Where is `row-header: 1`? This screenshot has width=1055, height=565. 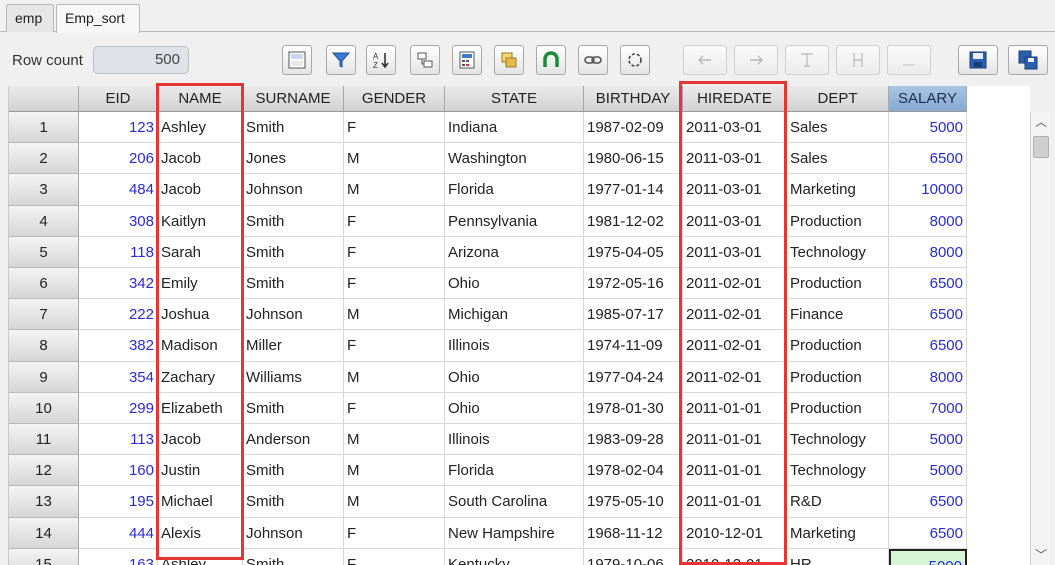 row-header: 1 is located at coordinates (44, 128).